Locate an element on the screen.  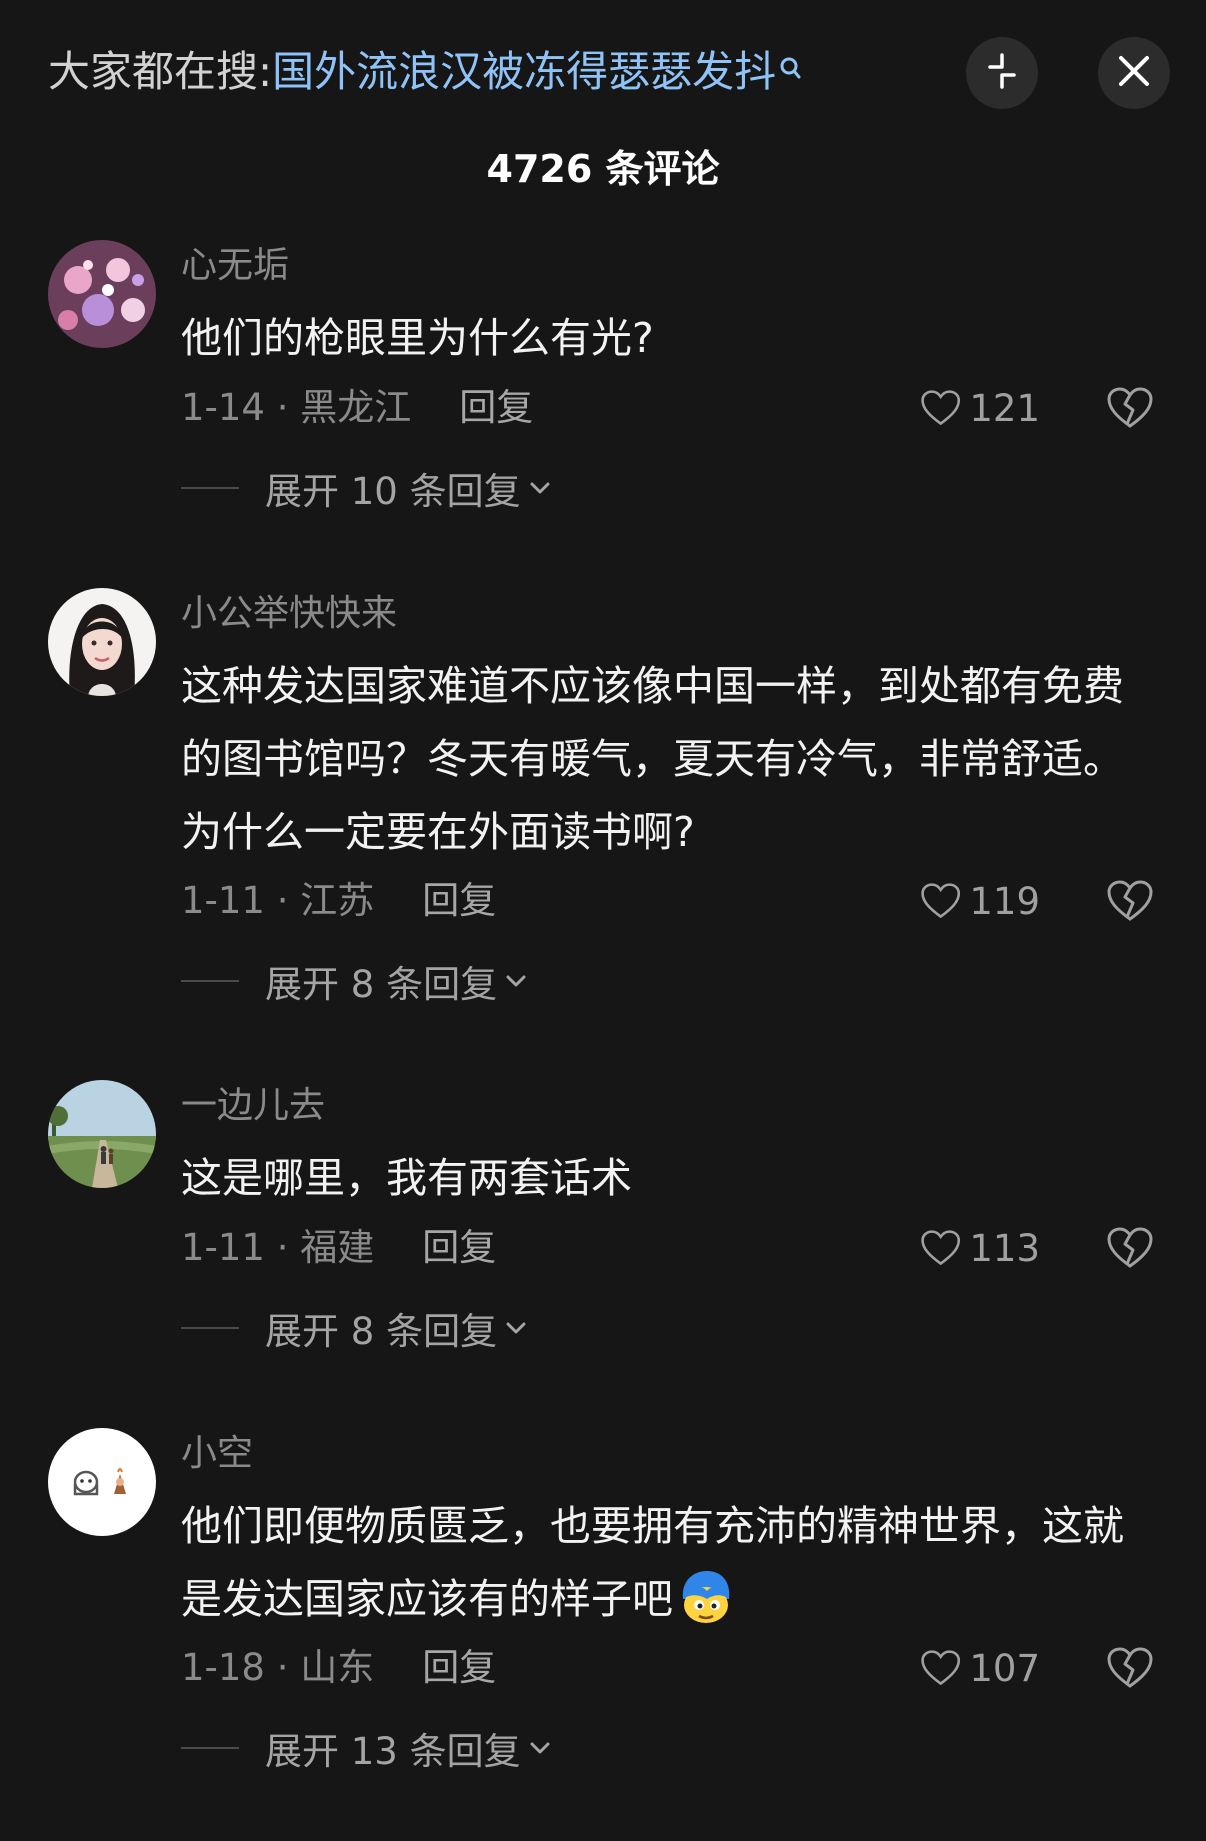
comment-meta: 1-11 · 福建 回复 is located at coordinates (338, 1248).